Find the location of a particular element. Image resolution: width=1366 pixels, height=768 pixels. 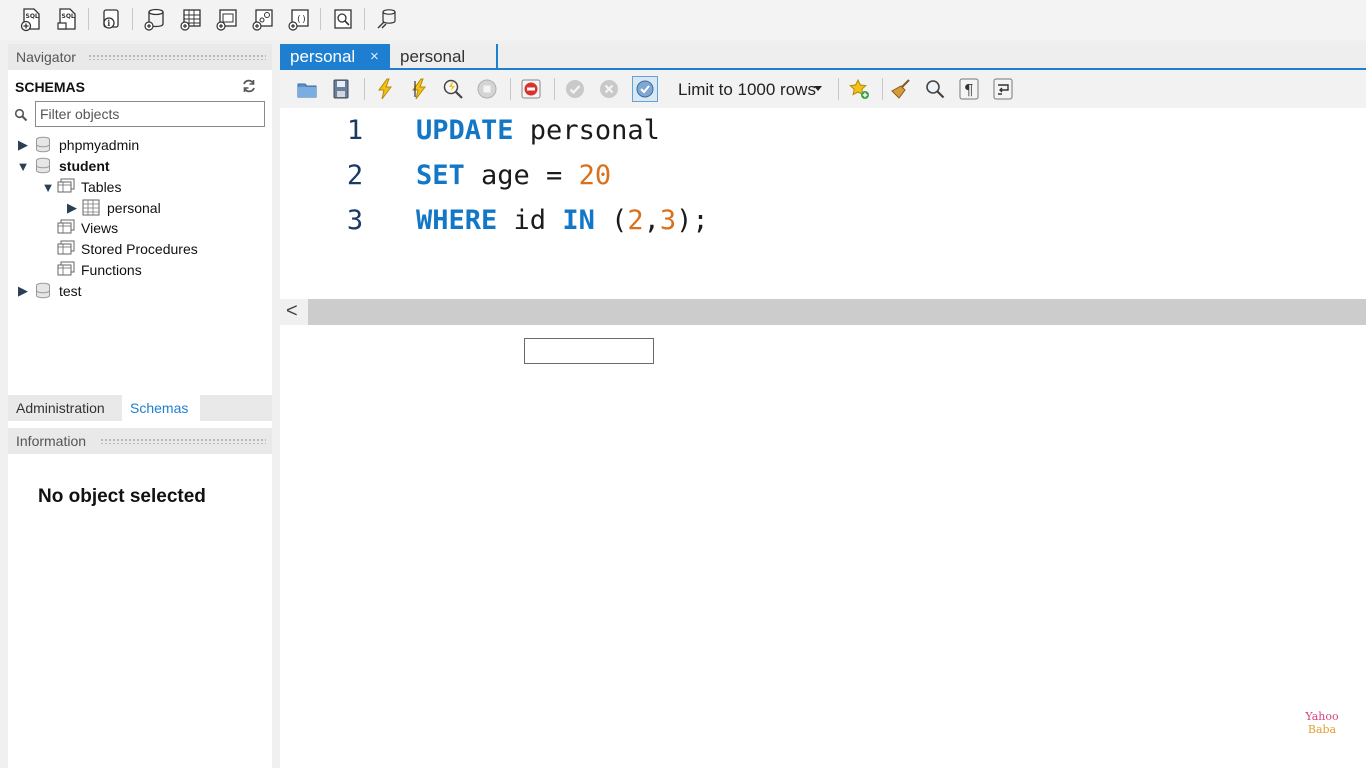

watermark-line: Yahoo is located at coordinates (1322, 716).